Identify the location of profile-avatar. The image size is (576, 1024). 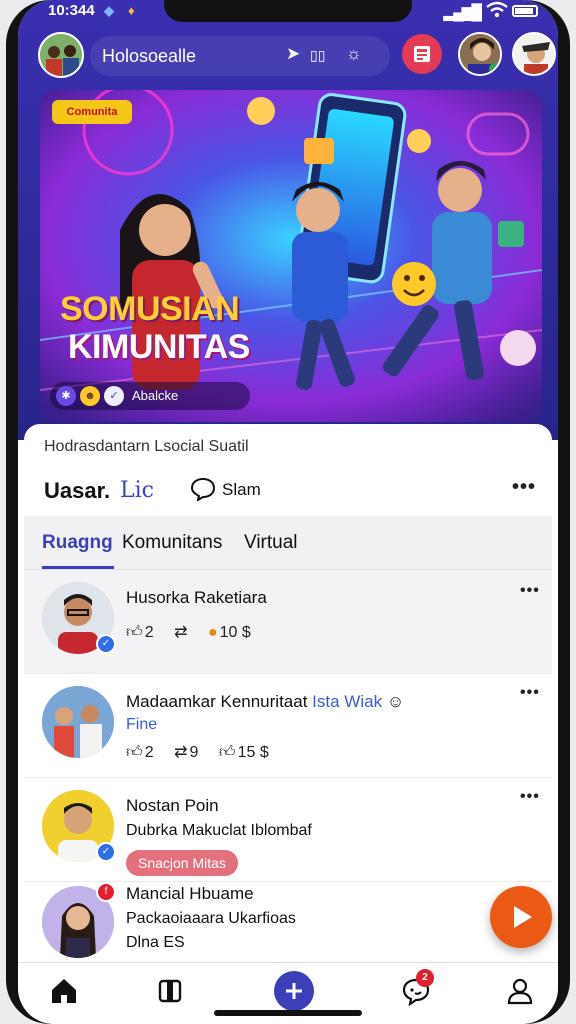
(534, 54).